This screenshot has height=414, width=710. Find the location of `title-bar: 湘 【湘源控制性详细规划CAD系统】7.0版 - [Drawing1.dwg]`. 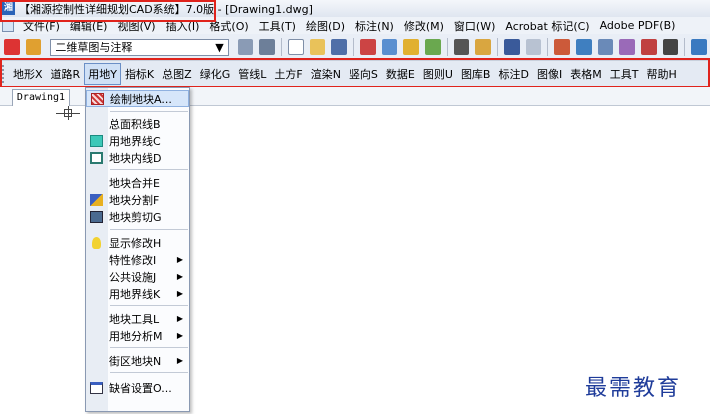

title-bar: 湘 【湘源控制性详细规划CAD系统】7.0版 - [Drawing1.dwg] is located at coordinates (355, 8).